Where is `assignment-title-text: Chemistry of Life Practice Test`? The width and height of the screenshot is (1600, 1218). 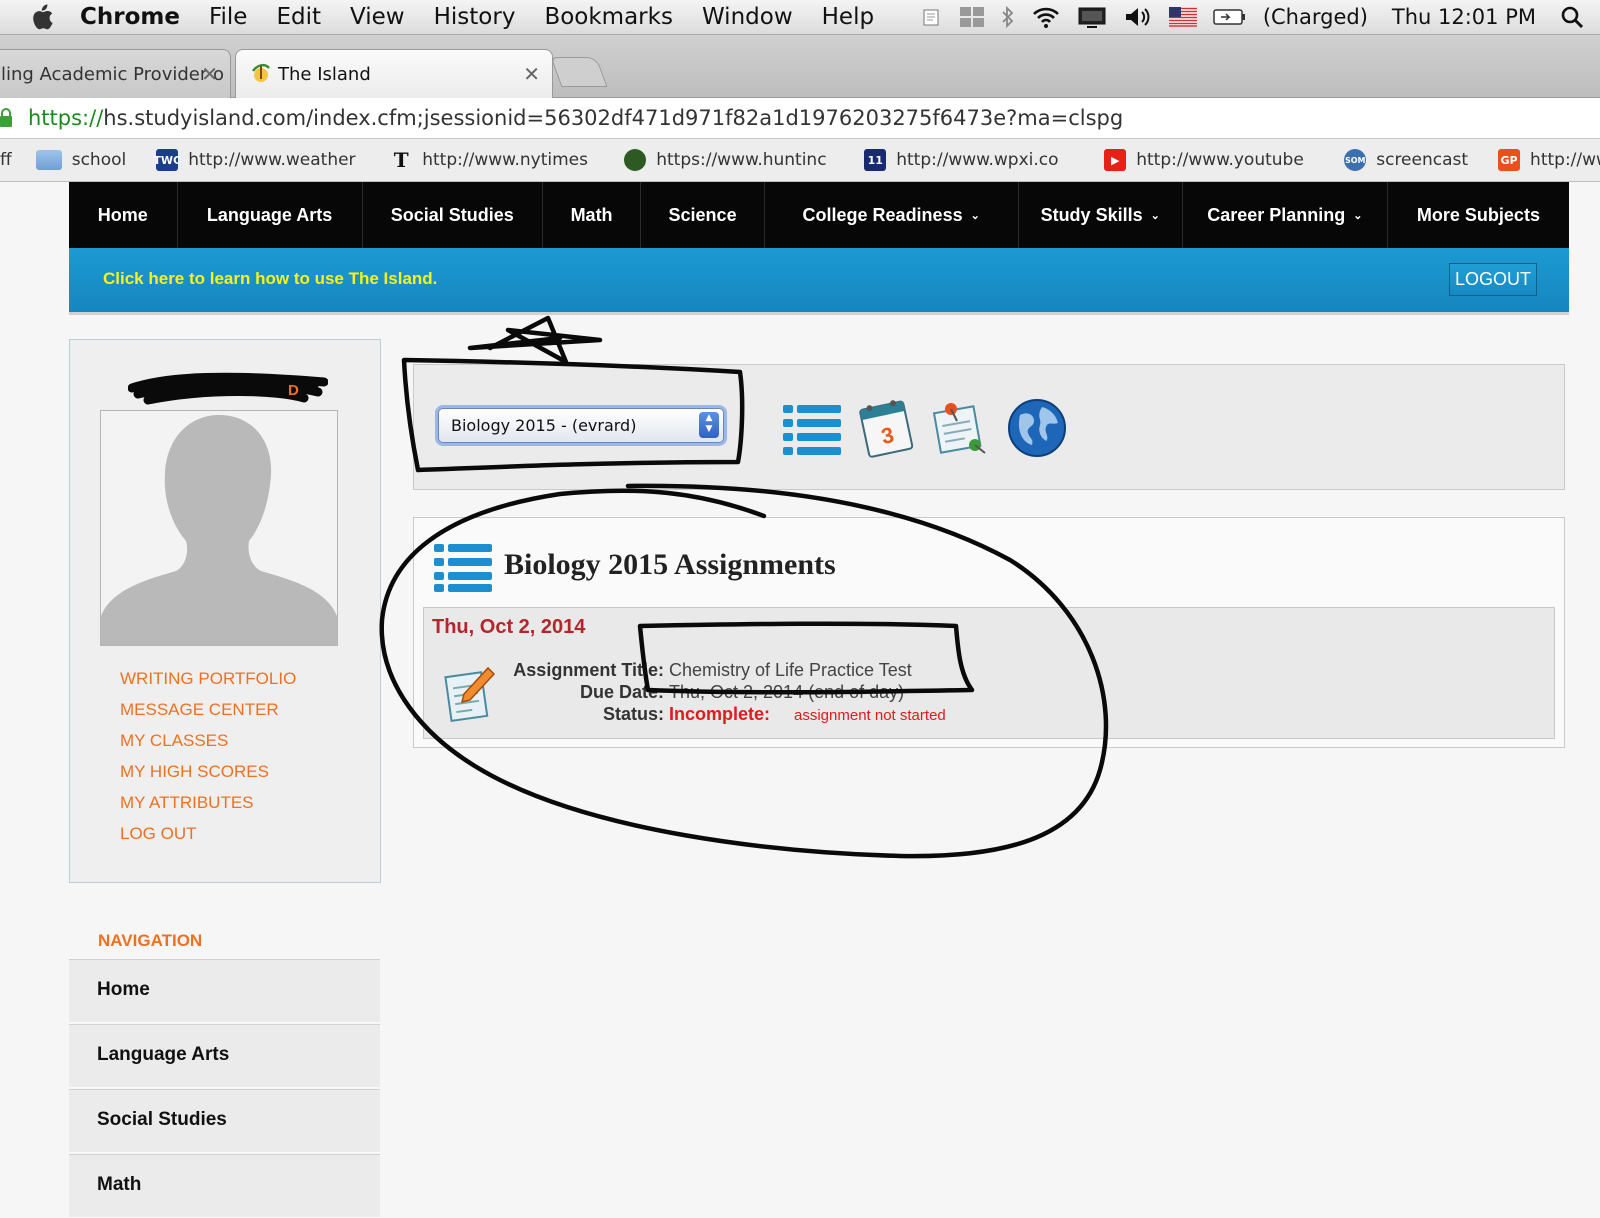
assignment-title-text: Chemistry of Life Practice Test is located at coordinates (790, 670).